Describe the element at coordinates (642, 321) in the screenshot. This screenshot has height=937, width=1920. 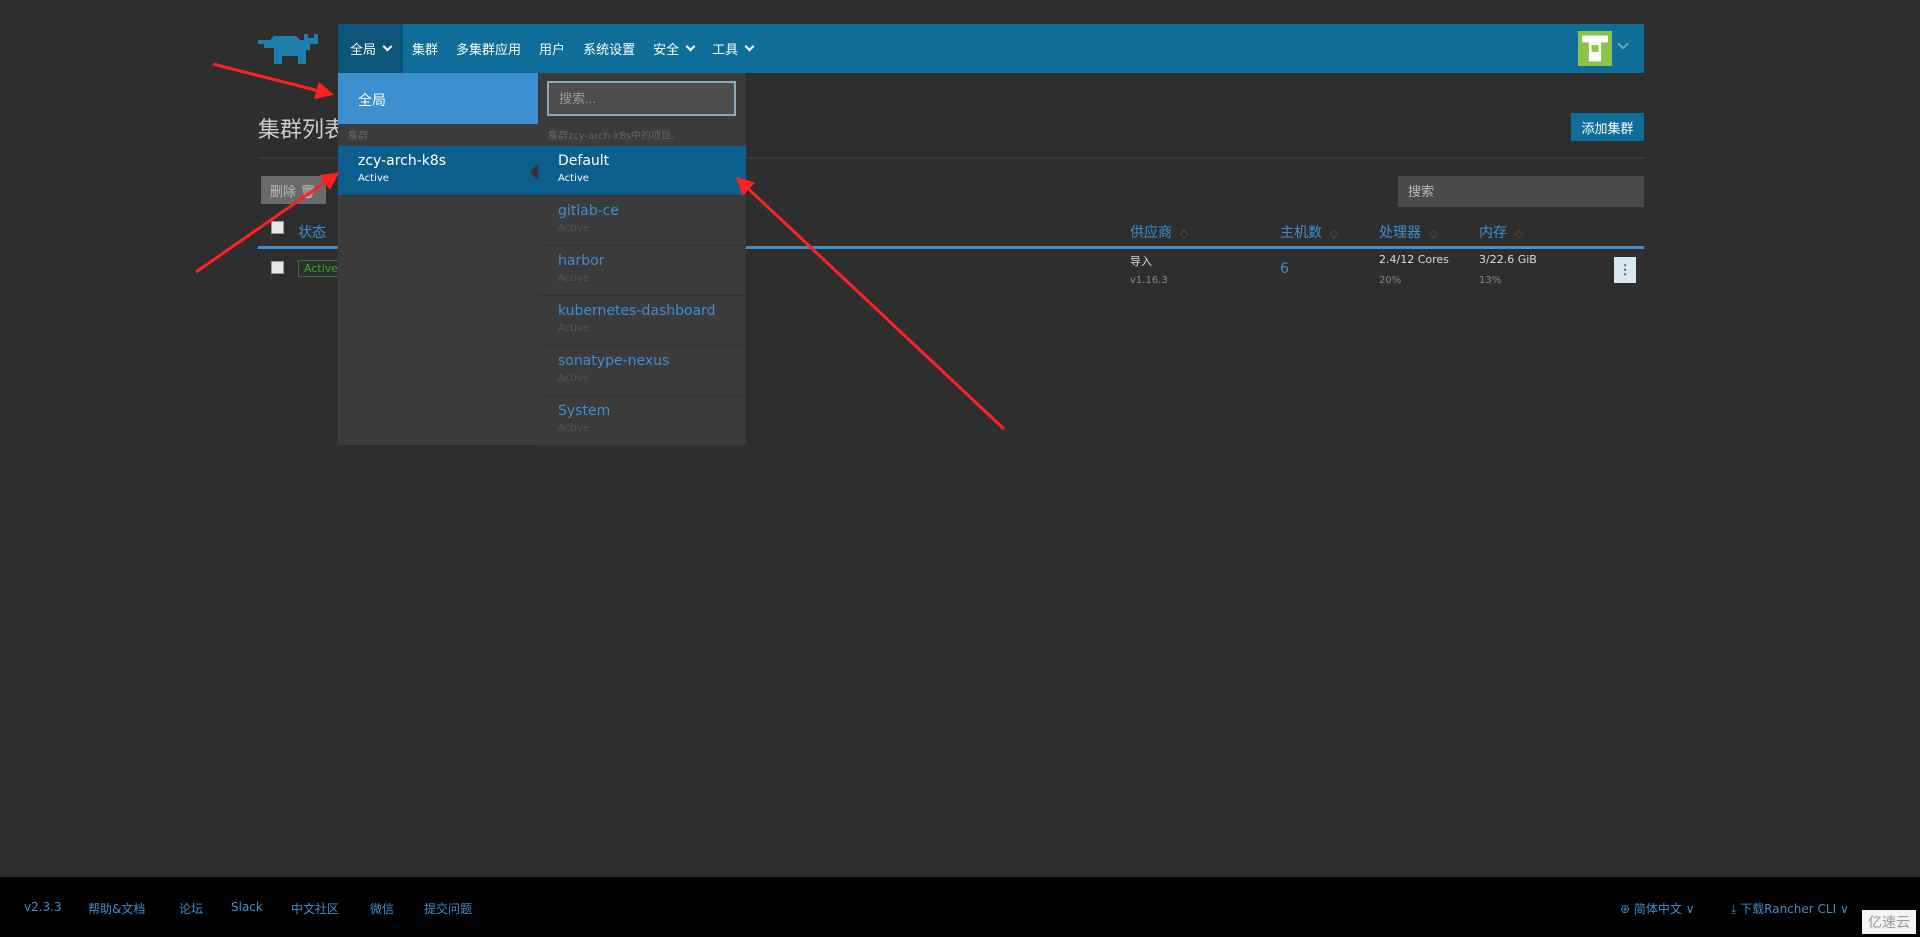
I see `project-item: kubernetes-dashboard Active` at that location.